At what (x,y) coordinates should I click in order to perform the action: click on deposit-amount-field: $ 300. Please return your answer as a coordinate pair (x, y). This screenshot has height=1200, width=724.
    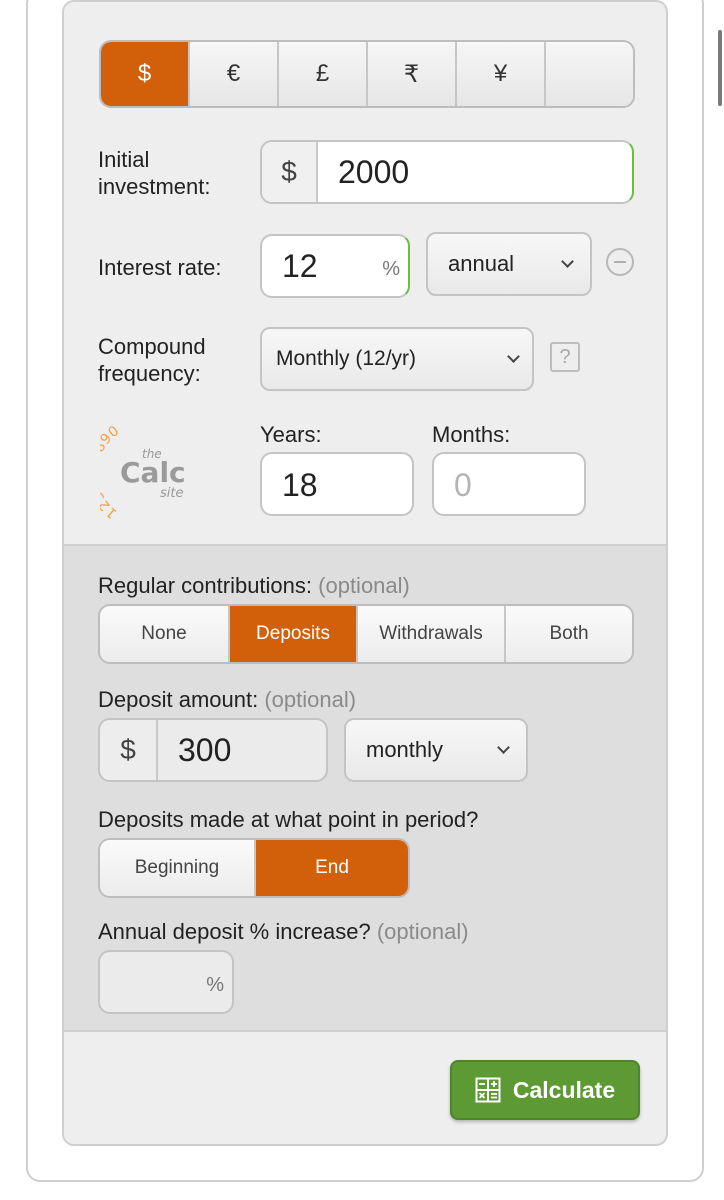
    Looking at the image, I should click on (213, 750).